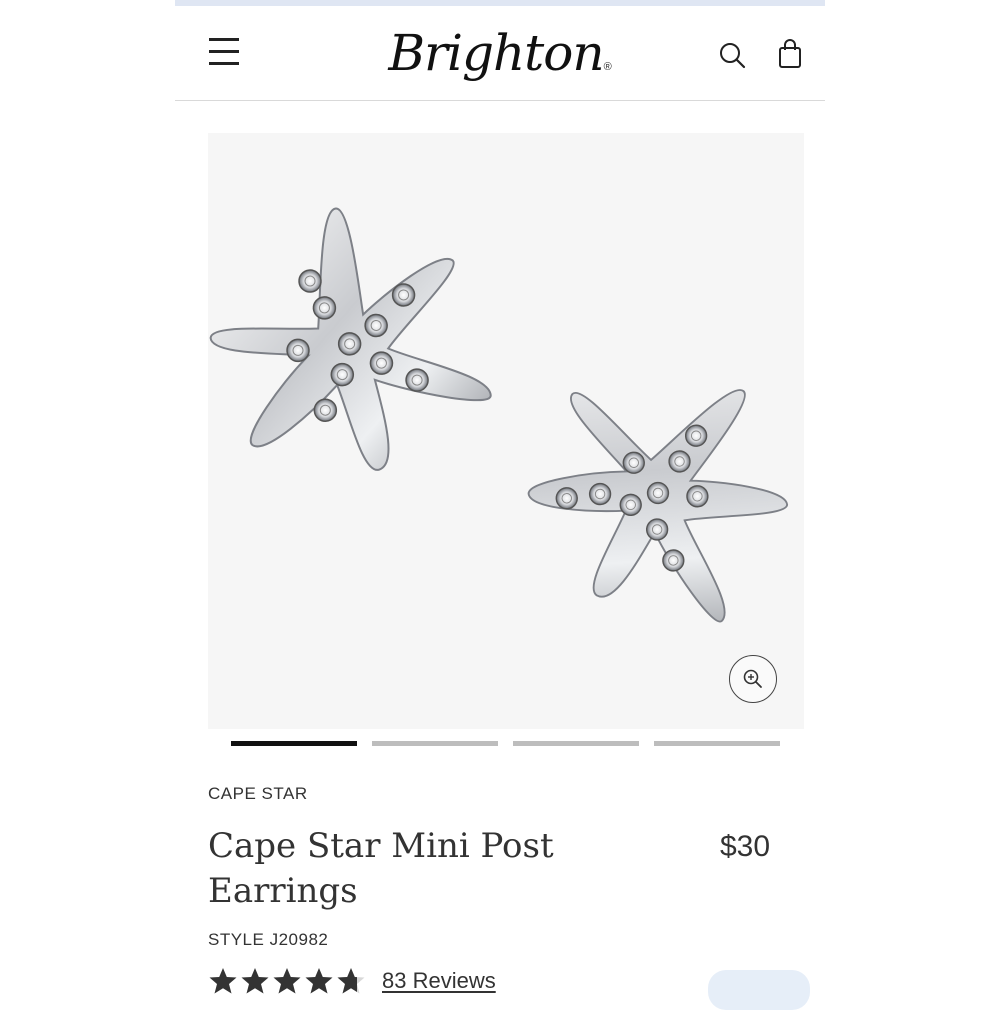 The height and width of the screenshot is (1010, 1000). What do you see at coordinates (381, 868) in the screenshot?
I see `product-title: Cape Star Mini Post Earrings` at bounding box center [381, 868].